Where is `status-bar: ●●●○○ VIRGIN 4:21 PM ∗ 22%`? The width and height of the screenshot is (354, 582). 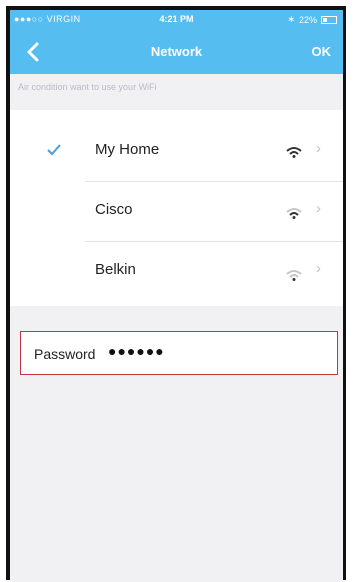 status-bar: ●●●○○ VIRGIN 4:21 PM ∗ 22% is located at coordinates (176, 20).